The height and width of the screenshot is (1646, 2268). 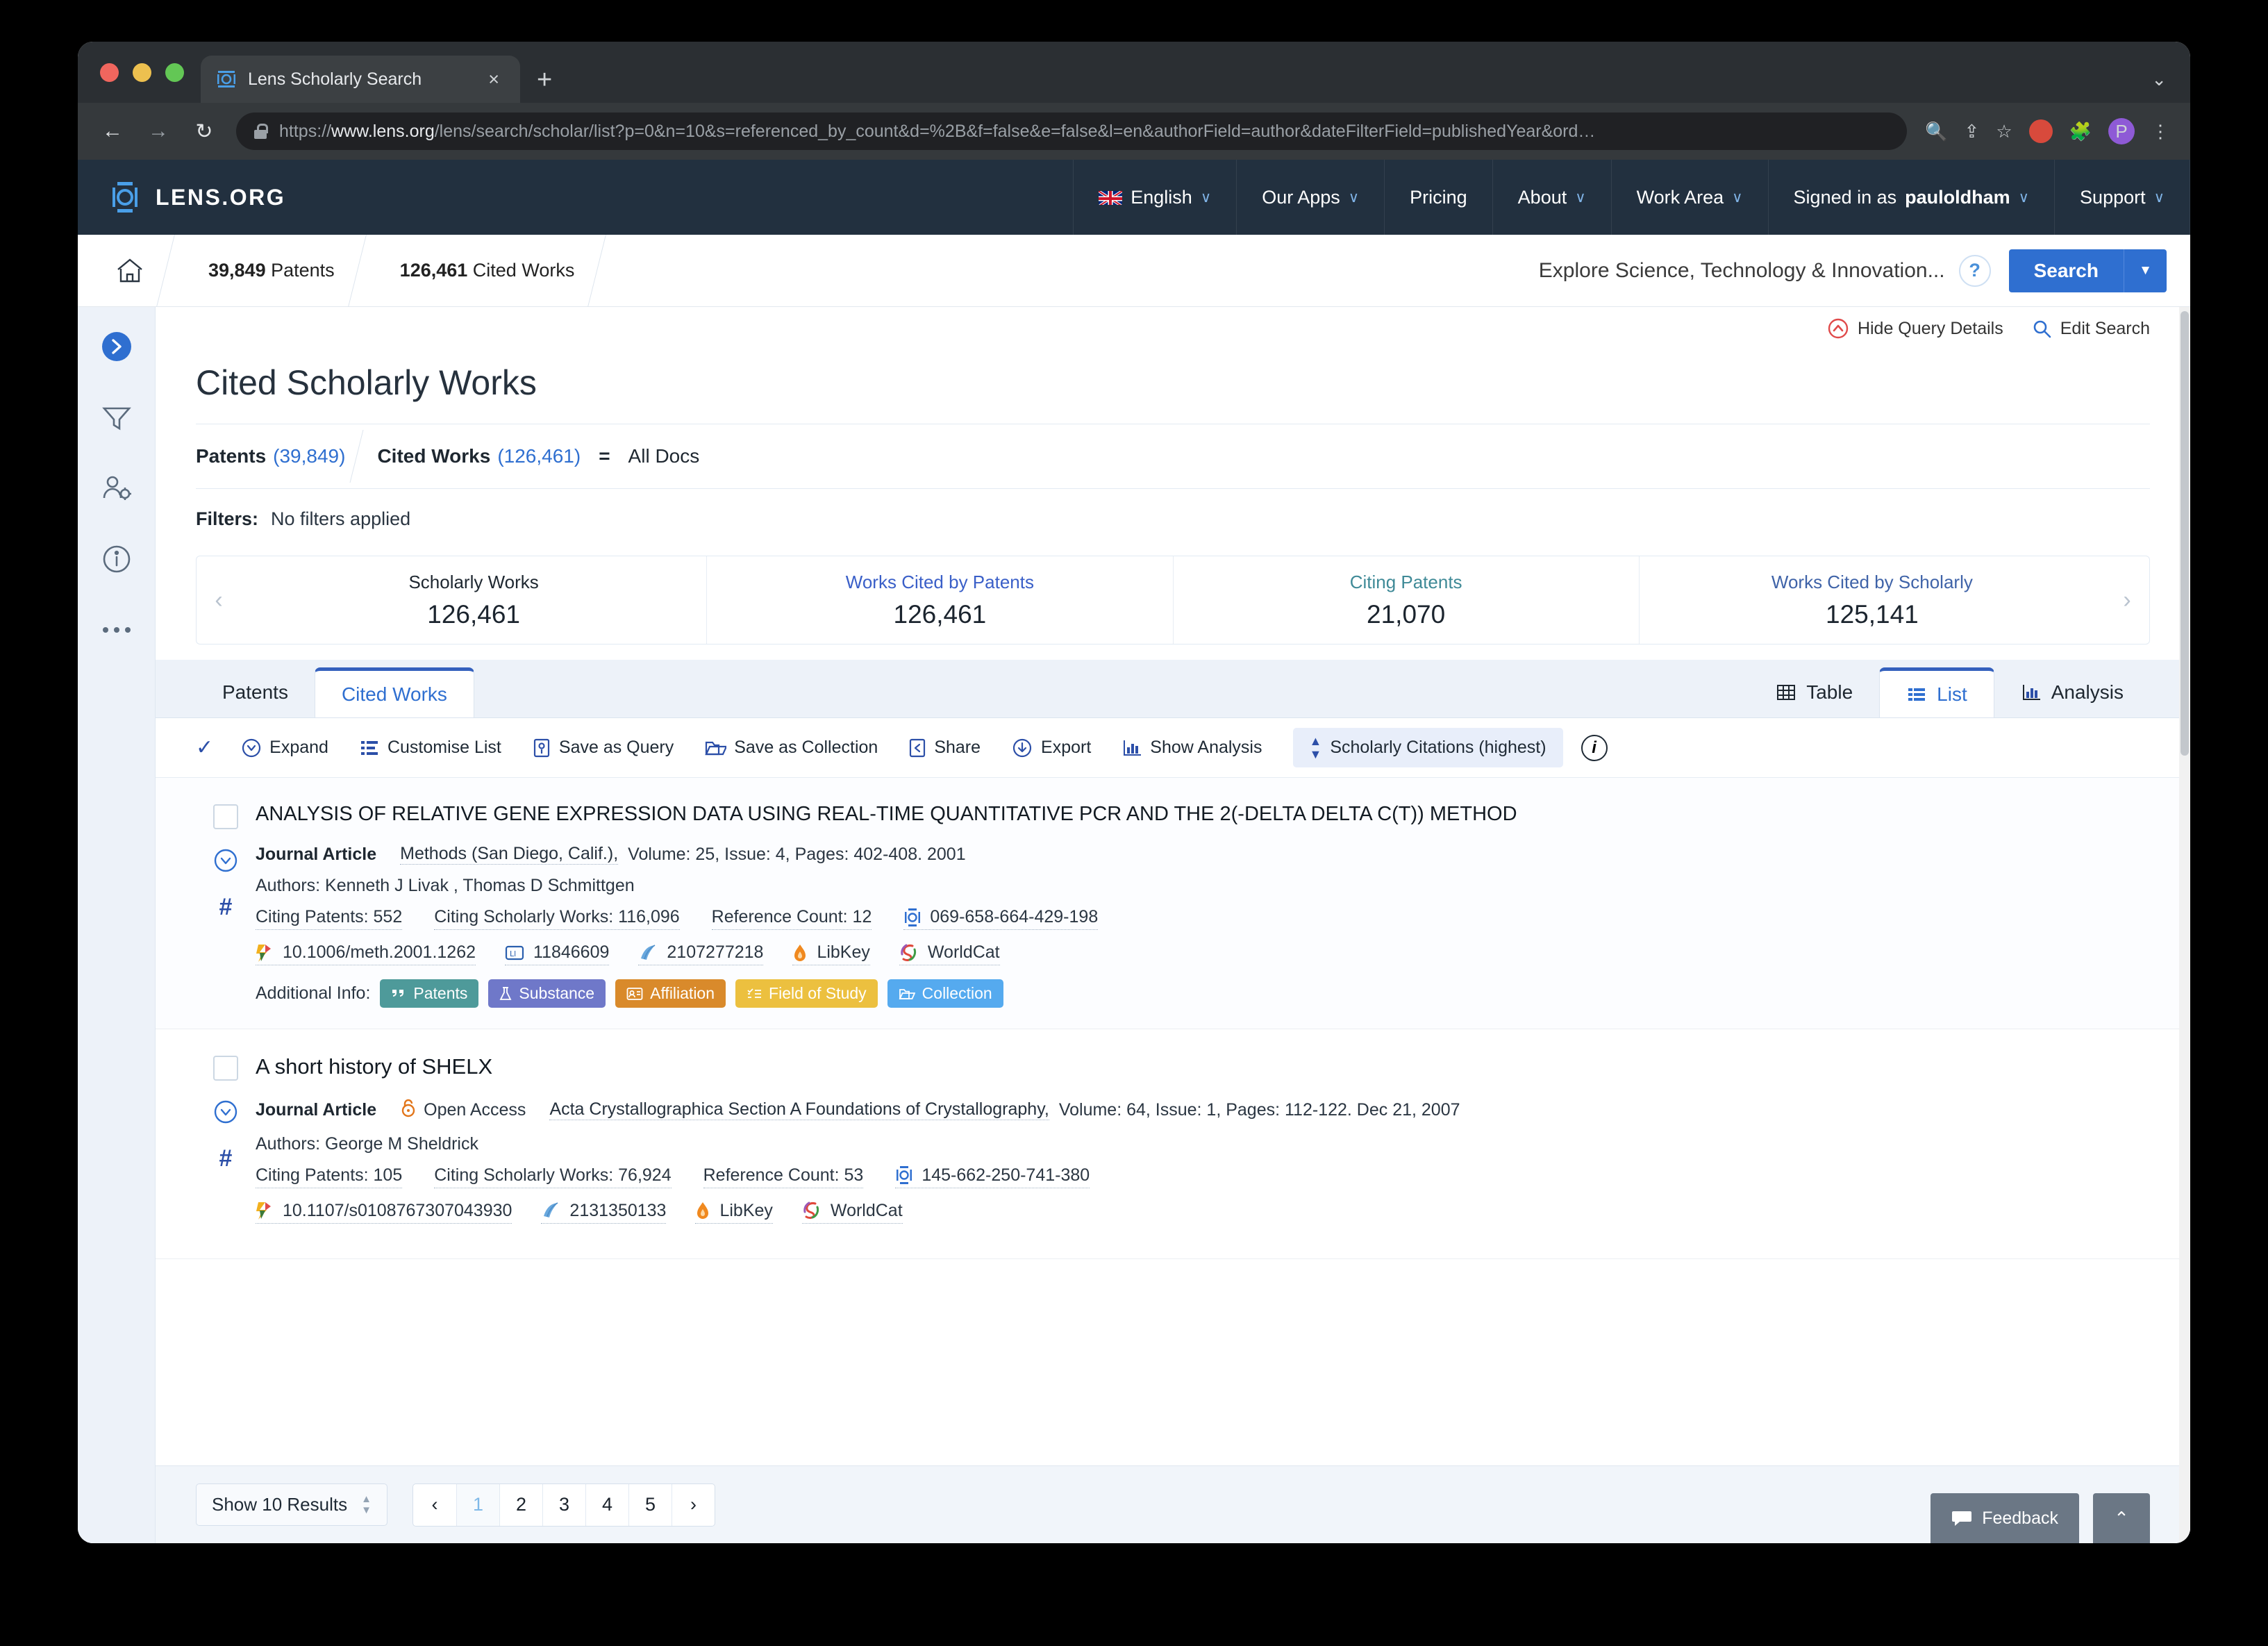 What do you see at coordinates (2160, 131) in the screenshot?
I see `browser-menu-icon: ⋮` at bounding box center [2160, 131].